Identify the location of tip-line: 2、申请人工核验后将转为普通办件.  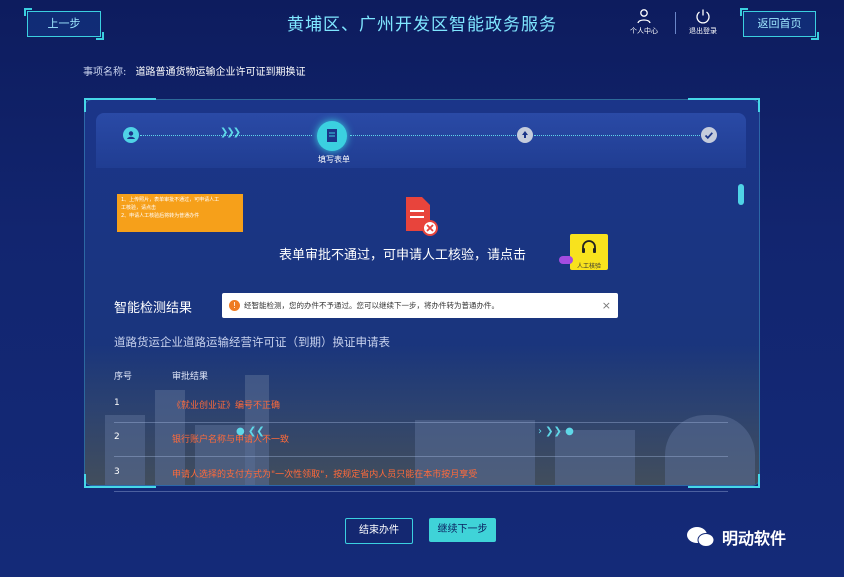
(160, 216).